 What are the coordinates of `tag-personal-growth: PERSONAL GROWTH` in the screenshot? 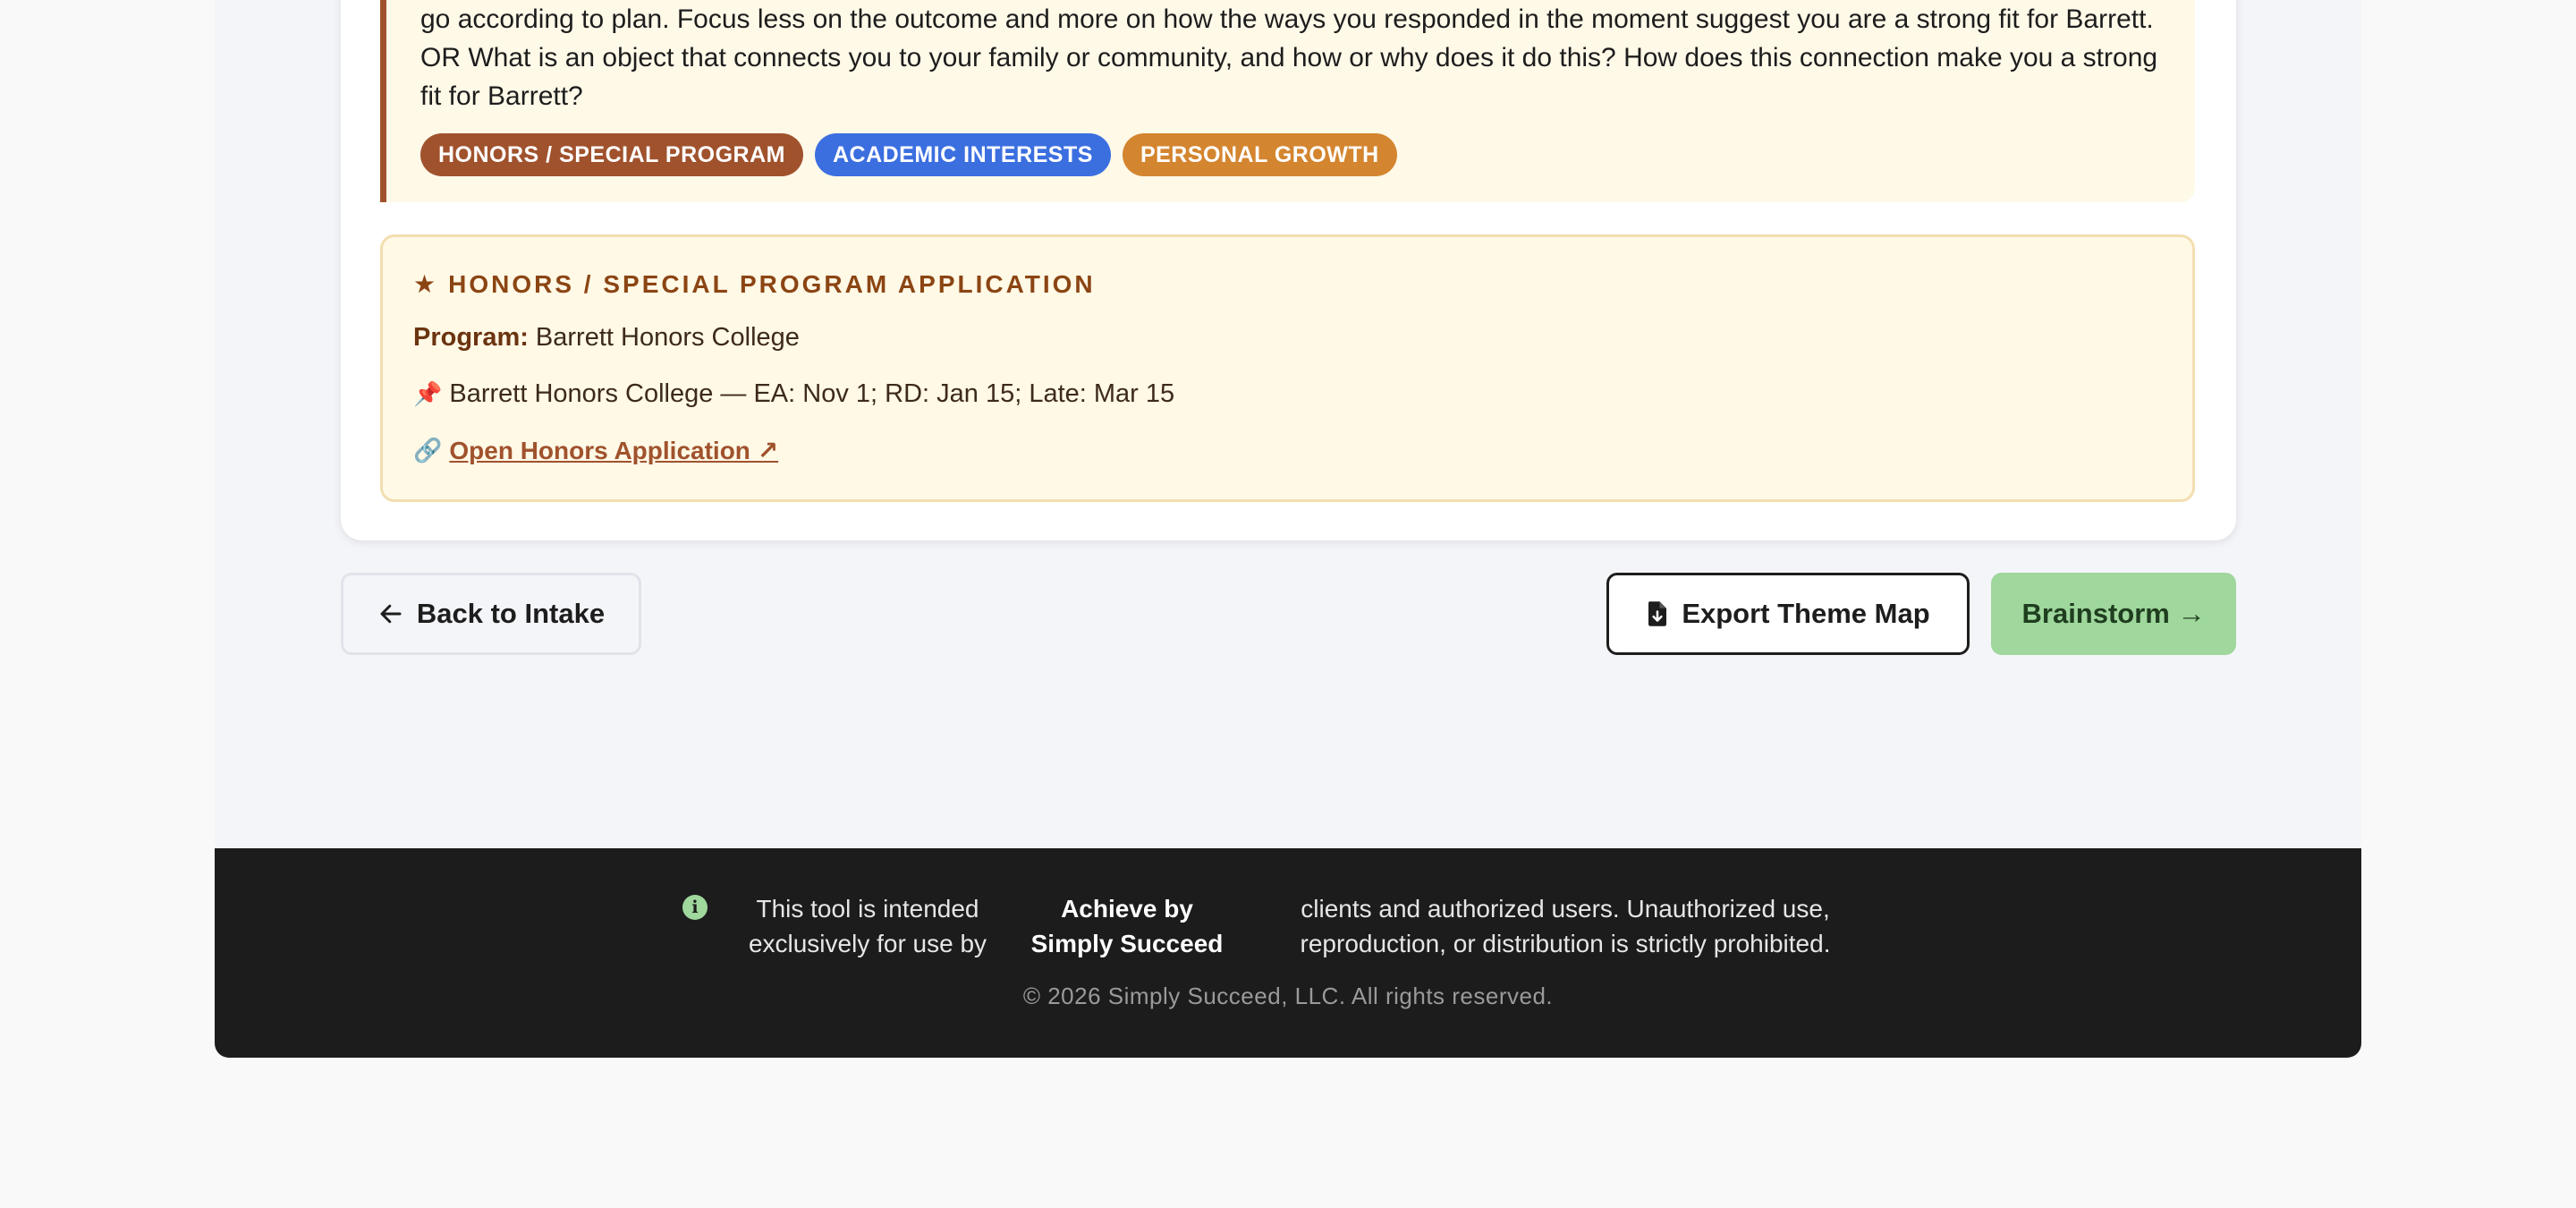 It's located at (1259, 154).